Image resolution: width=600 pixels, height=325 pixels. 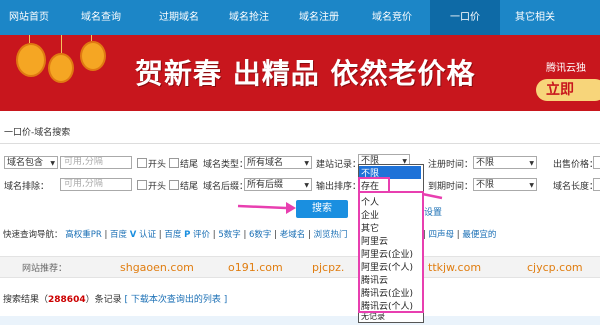 What do you see at coordinates (249, 17) in the screenshot?
I see `nav-item-snap: 域名抢注` at bounding box center [249, 17].